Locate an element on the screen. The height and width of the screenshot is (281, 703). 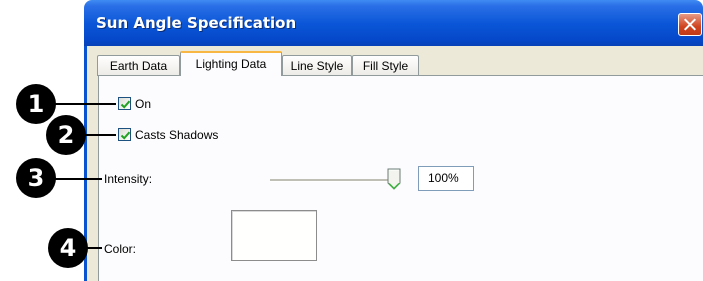
on-checkbox is located at coordinates (124, 103).